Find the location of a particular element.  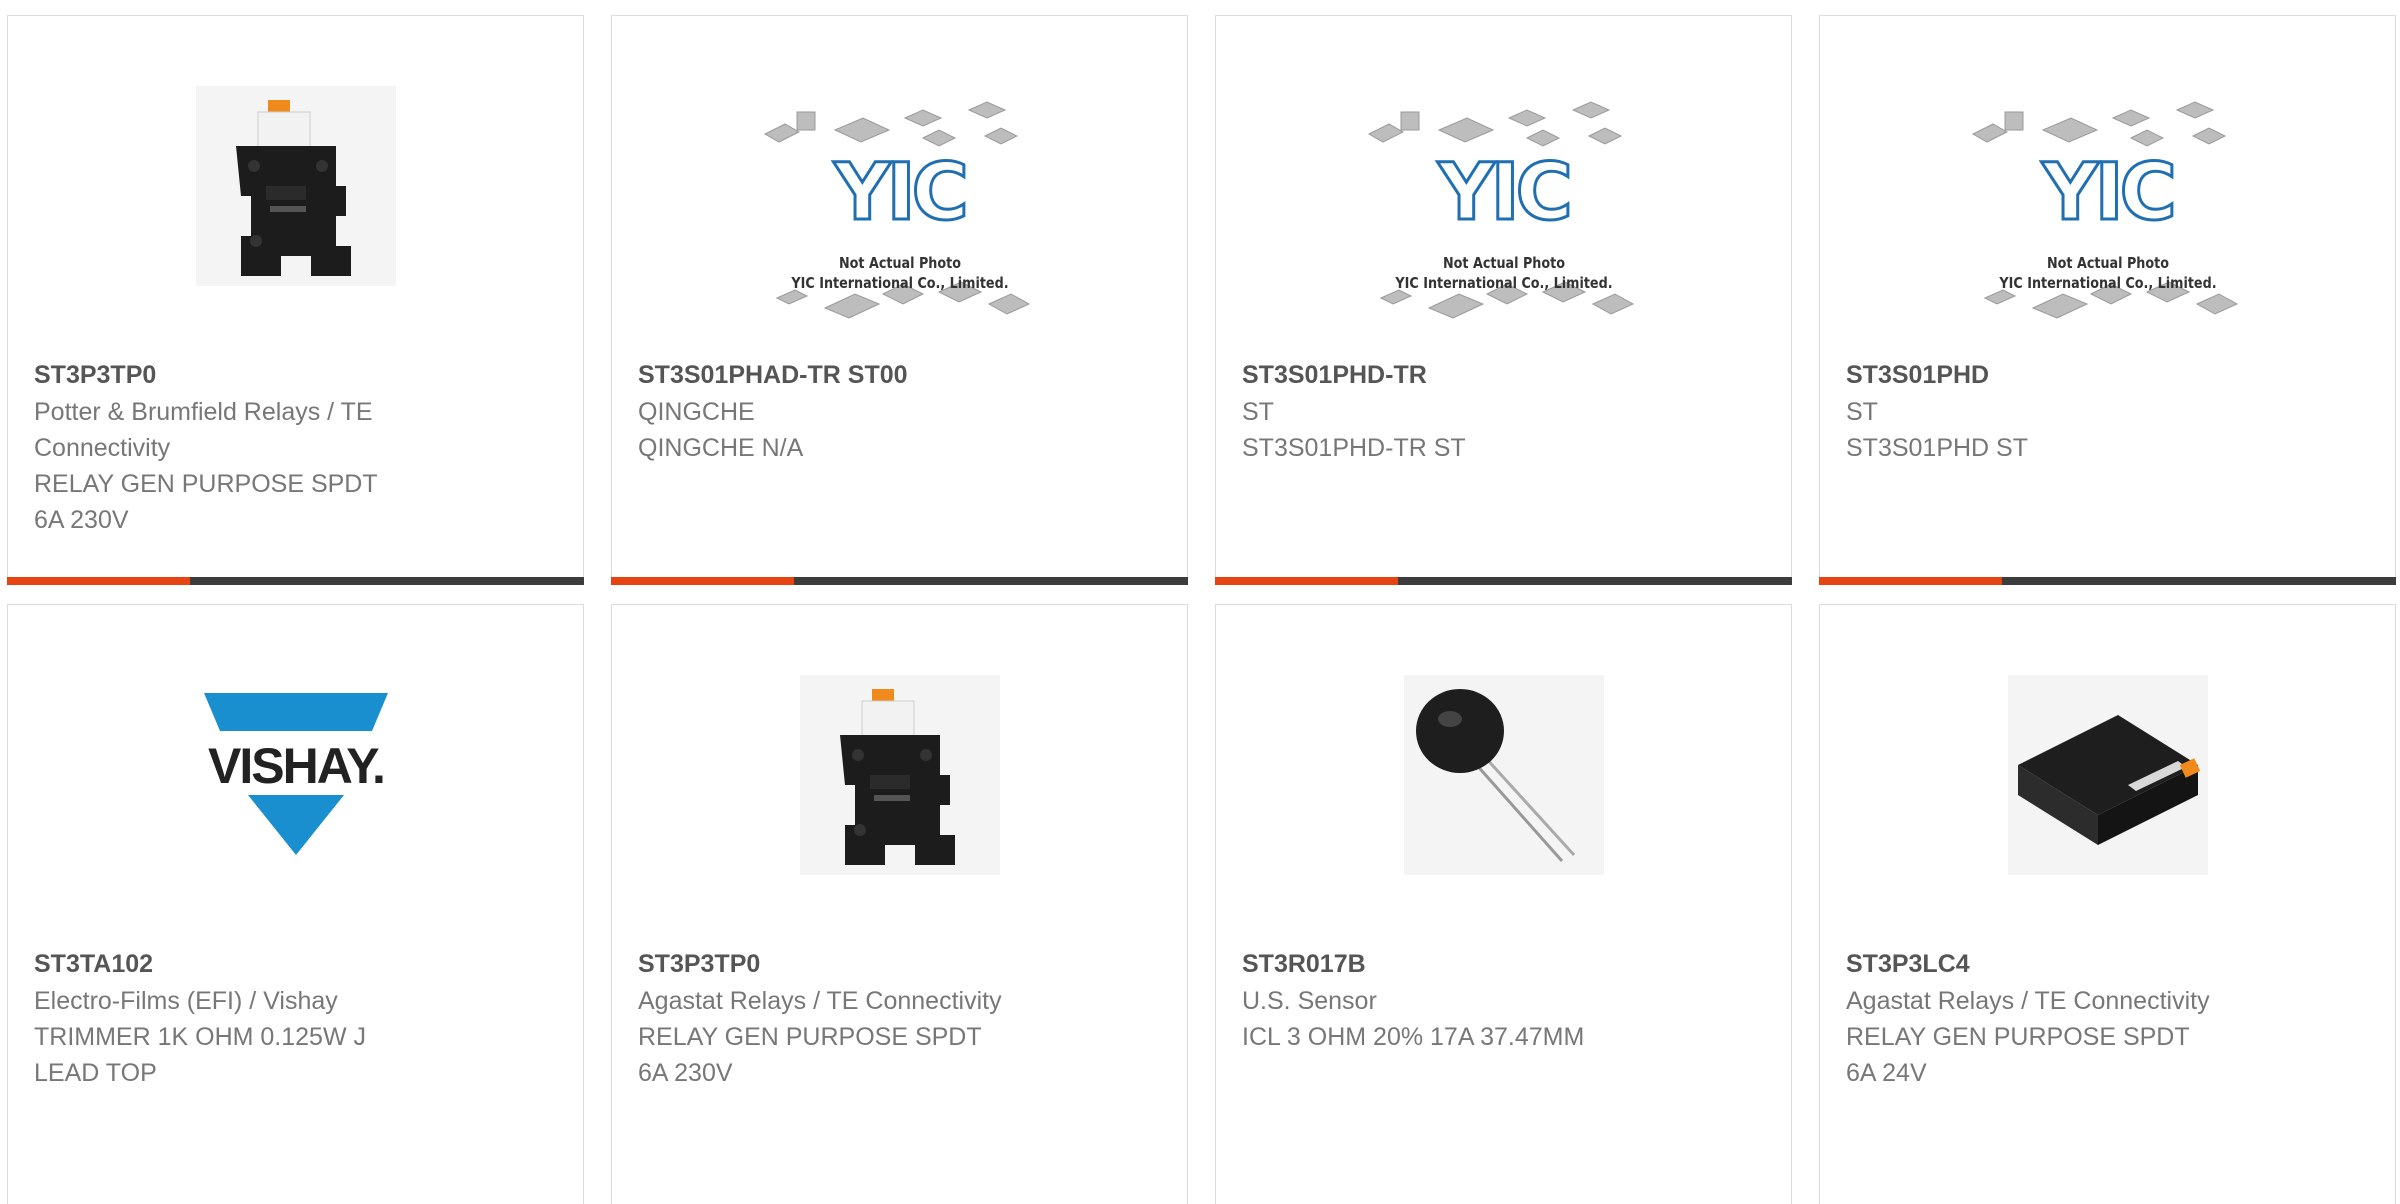

manufacturer: QINGCHE is located at coordinates (696, 412).